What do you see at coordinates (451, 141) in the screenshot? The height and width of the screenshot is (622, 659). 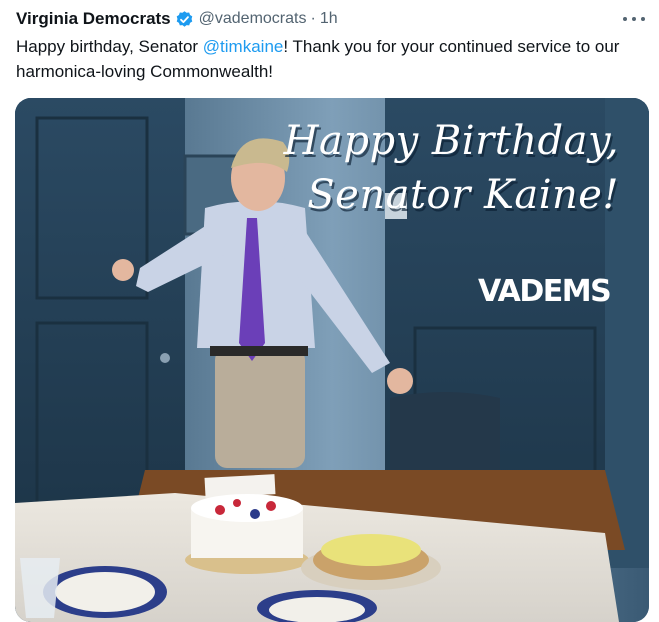 I see `birthday-title-line1: Happy Birthday,` at bounding box center [451, 141].